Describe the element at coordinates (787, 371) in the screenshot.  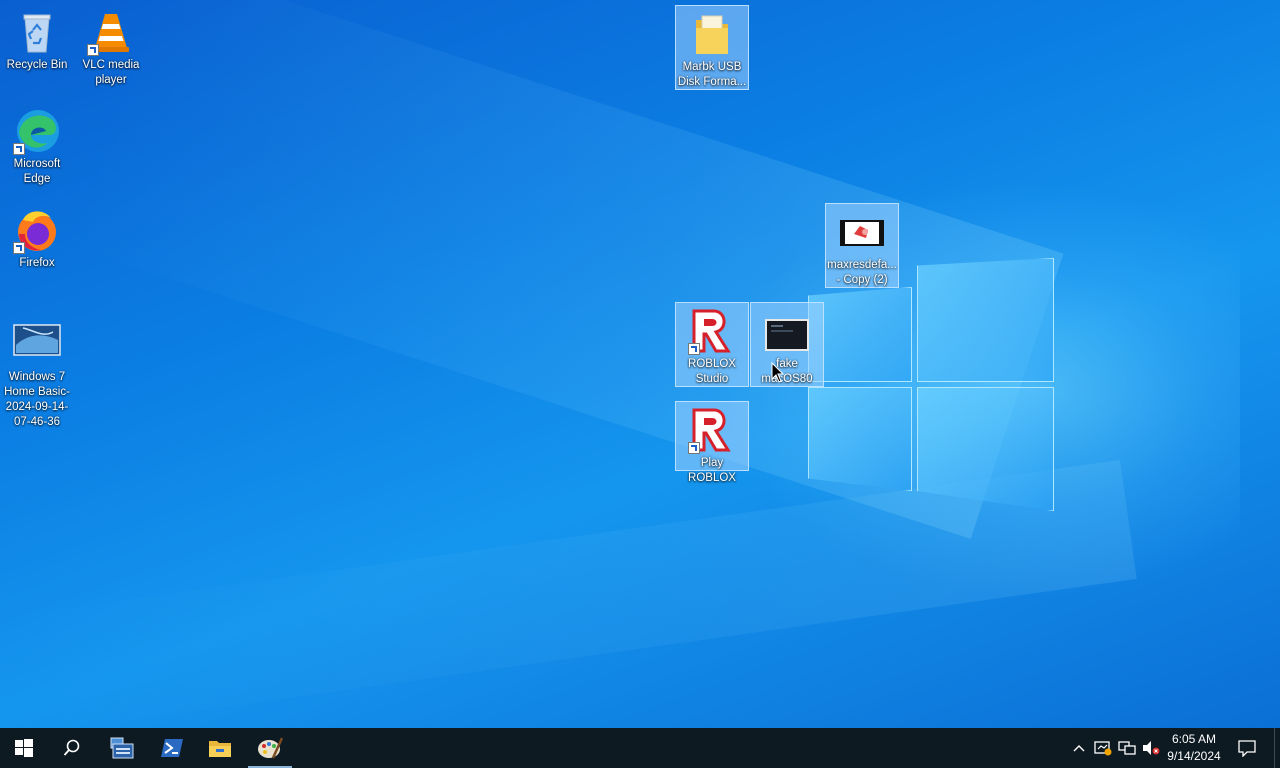
I see `desktop-icon-label: fake macOS80` at that location.